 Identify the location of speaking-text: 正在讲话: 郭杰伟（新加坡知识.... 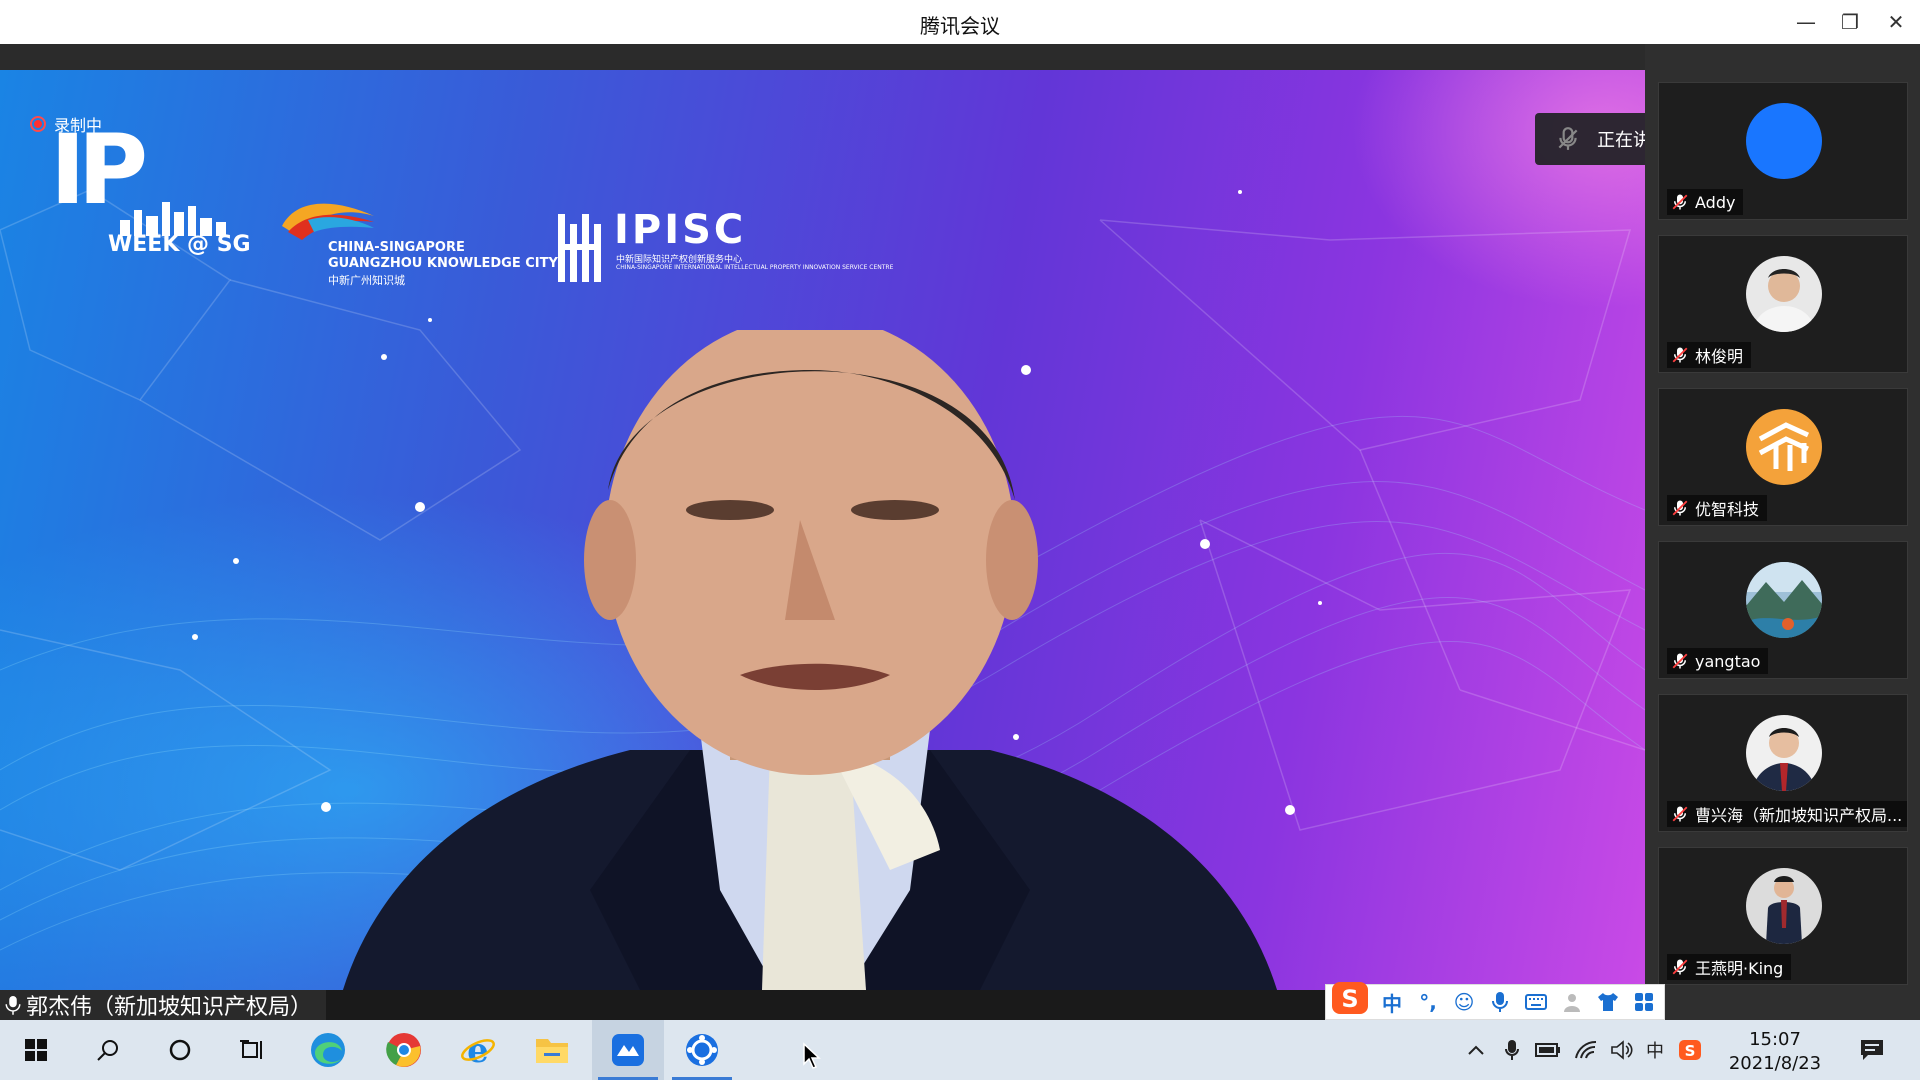
(1621, 140).